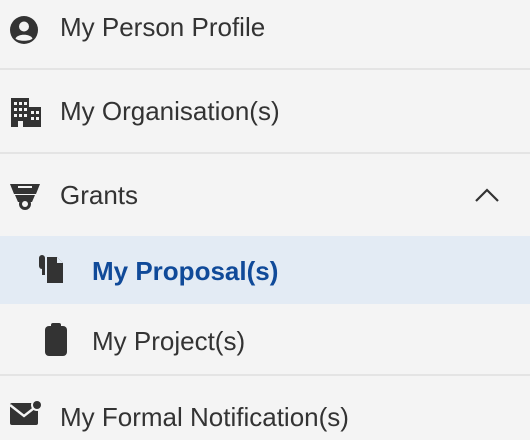 This screenshot has width=530, height=440. I want to click on menu-item-label: My Formal Notification(s), so click(204, 417).